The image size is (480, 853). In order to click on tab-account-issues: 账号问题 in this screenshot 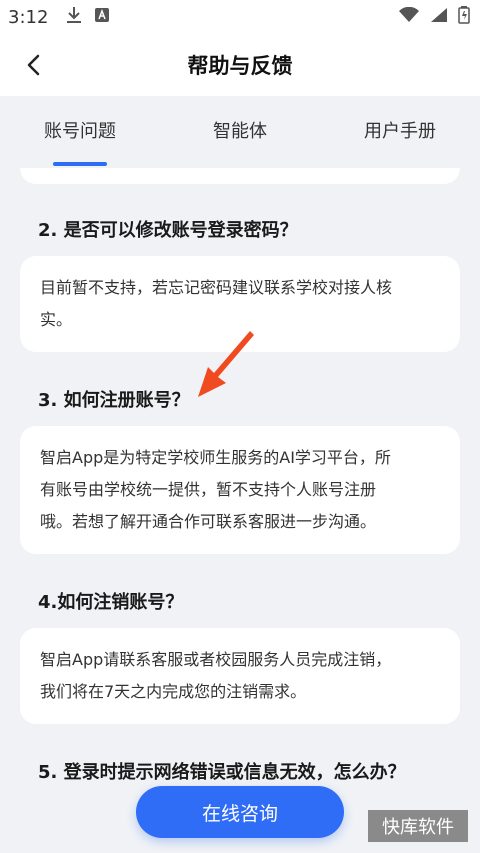, I will do `click(80, 132)`.